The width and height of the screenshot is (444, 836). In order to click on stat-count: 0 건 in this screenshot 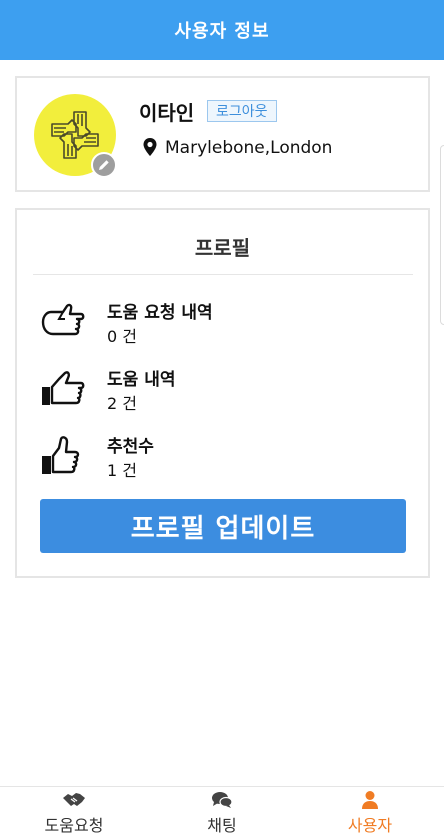, I will do `click(122, 336)`.